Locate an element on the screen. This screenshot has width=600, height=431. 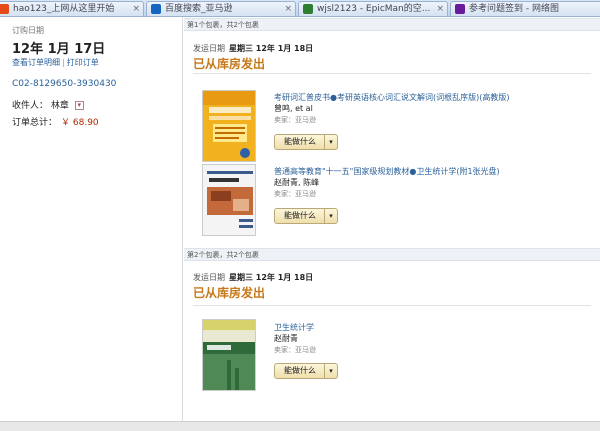
tab-label: 百度搜索_亚马逊 is located at coordinates (199, 9).